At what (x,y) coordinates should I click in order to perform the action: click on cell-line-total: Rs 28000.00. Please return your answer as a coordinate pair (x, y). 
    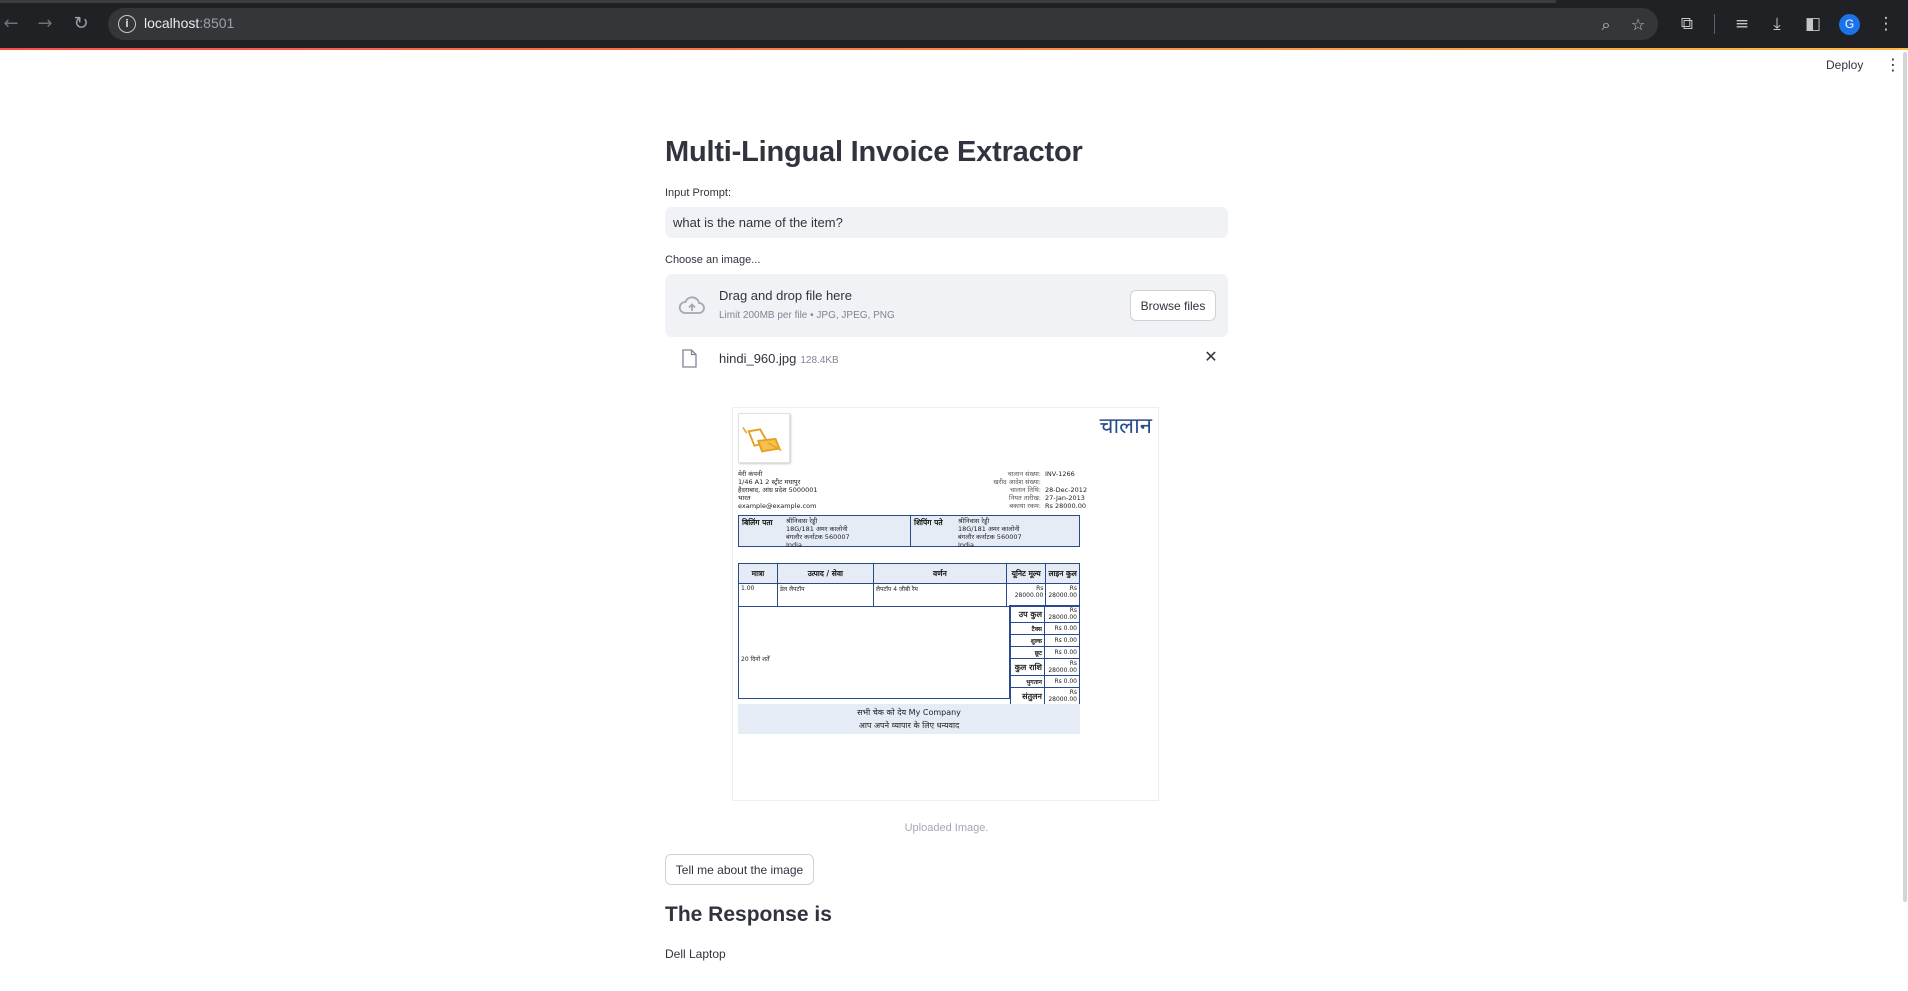
    Looking at the image, I should click on (1062, 595).